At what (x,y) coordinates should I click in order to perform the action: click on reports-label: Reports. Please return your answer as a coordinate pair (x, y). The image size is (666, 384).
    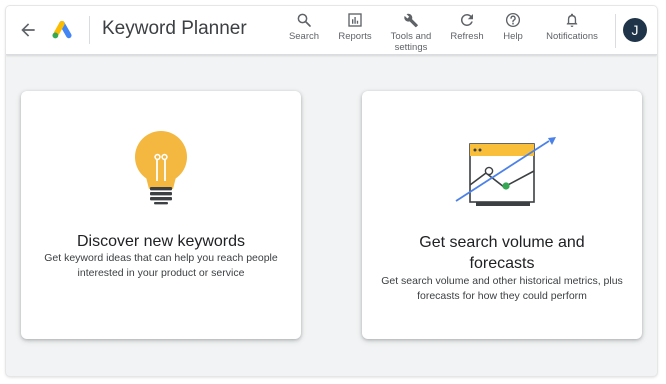
    Looking at the image, I should click on (355, 36).